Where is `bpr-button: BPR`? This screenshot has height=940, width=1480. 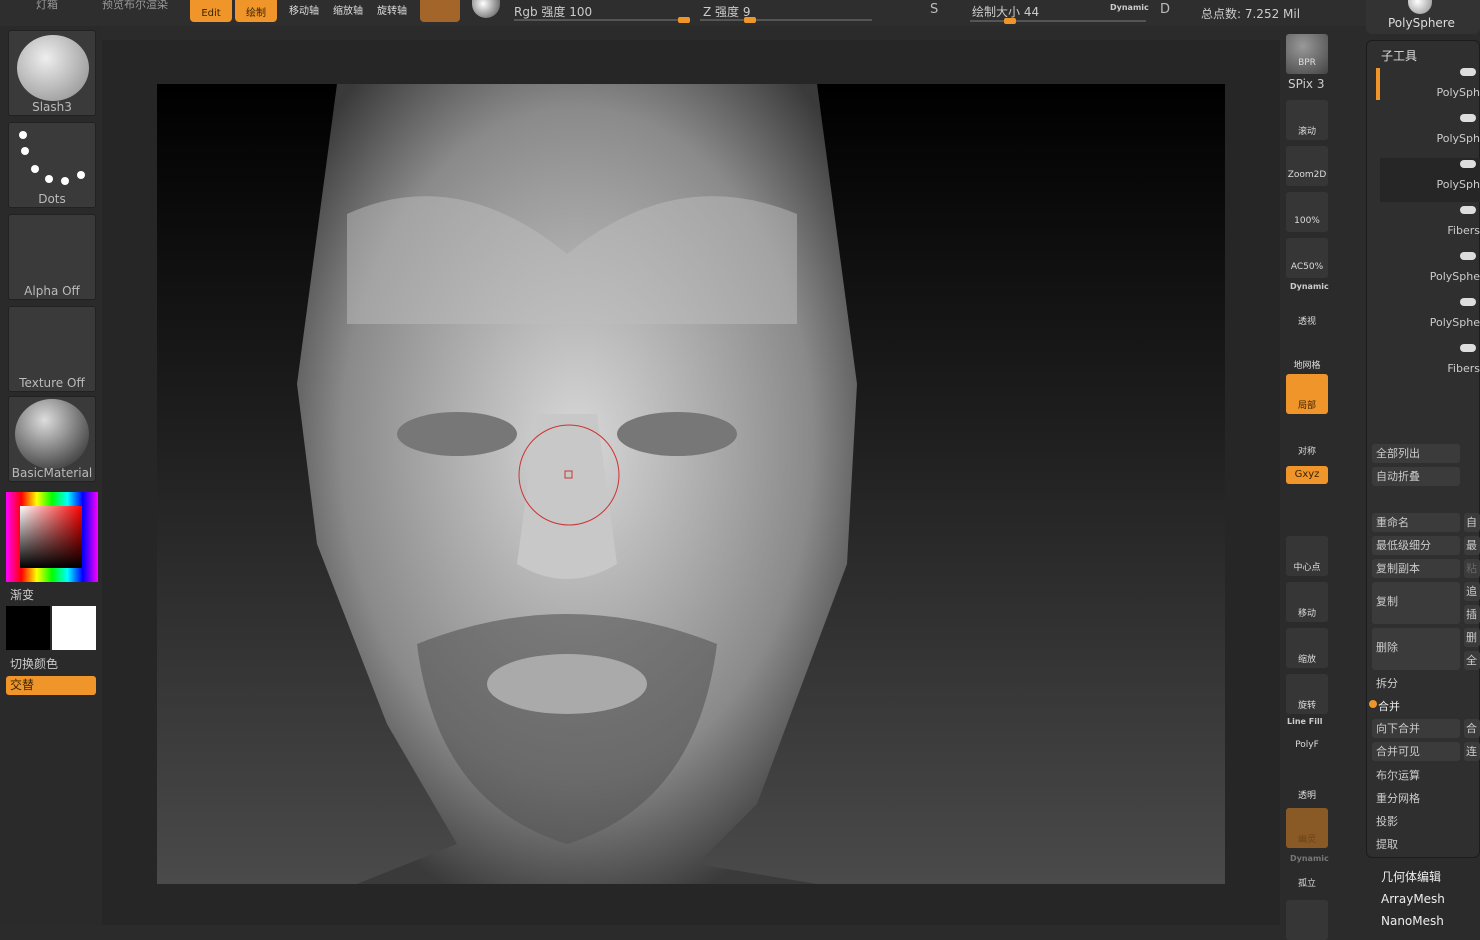
bpr-button: BPR is located at coordinates (1307, 54).